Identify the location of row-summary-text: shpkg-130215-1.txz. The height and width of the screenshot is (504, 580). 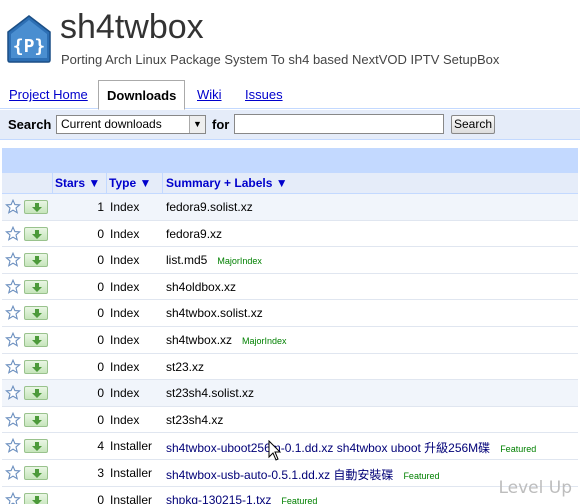
(218, 498).